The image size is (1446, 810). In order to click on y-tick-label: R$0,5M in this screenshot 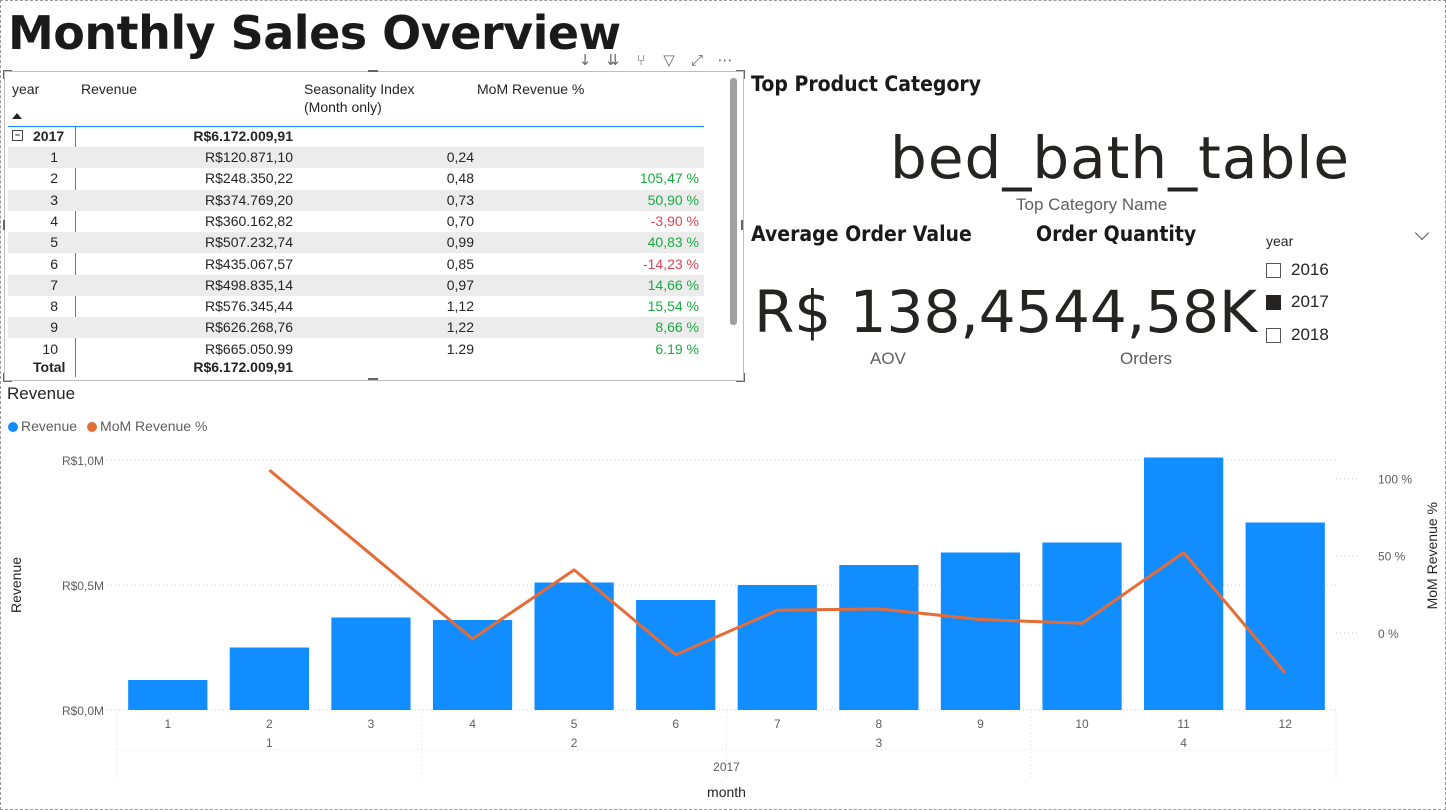, I will do `click(83, 586)`.